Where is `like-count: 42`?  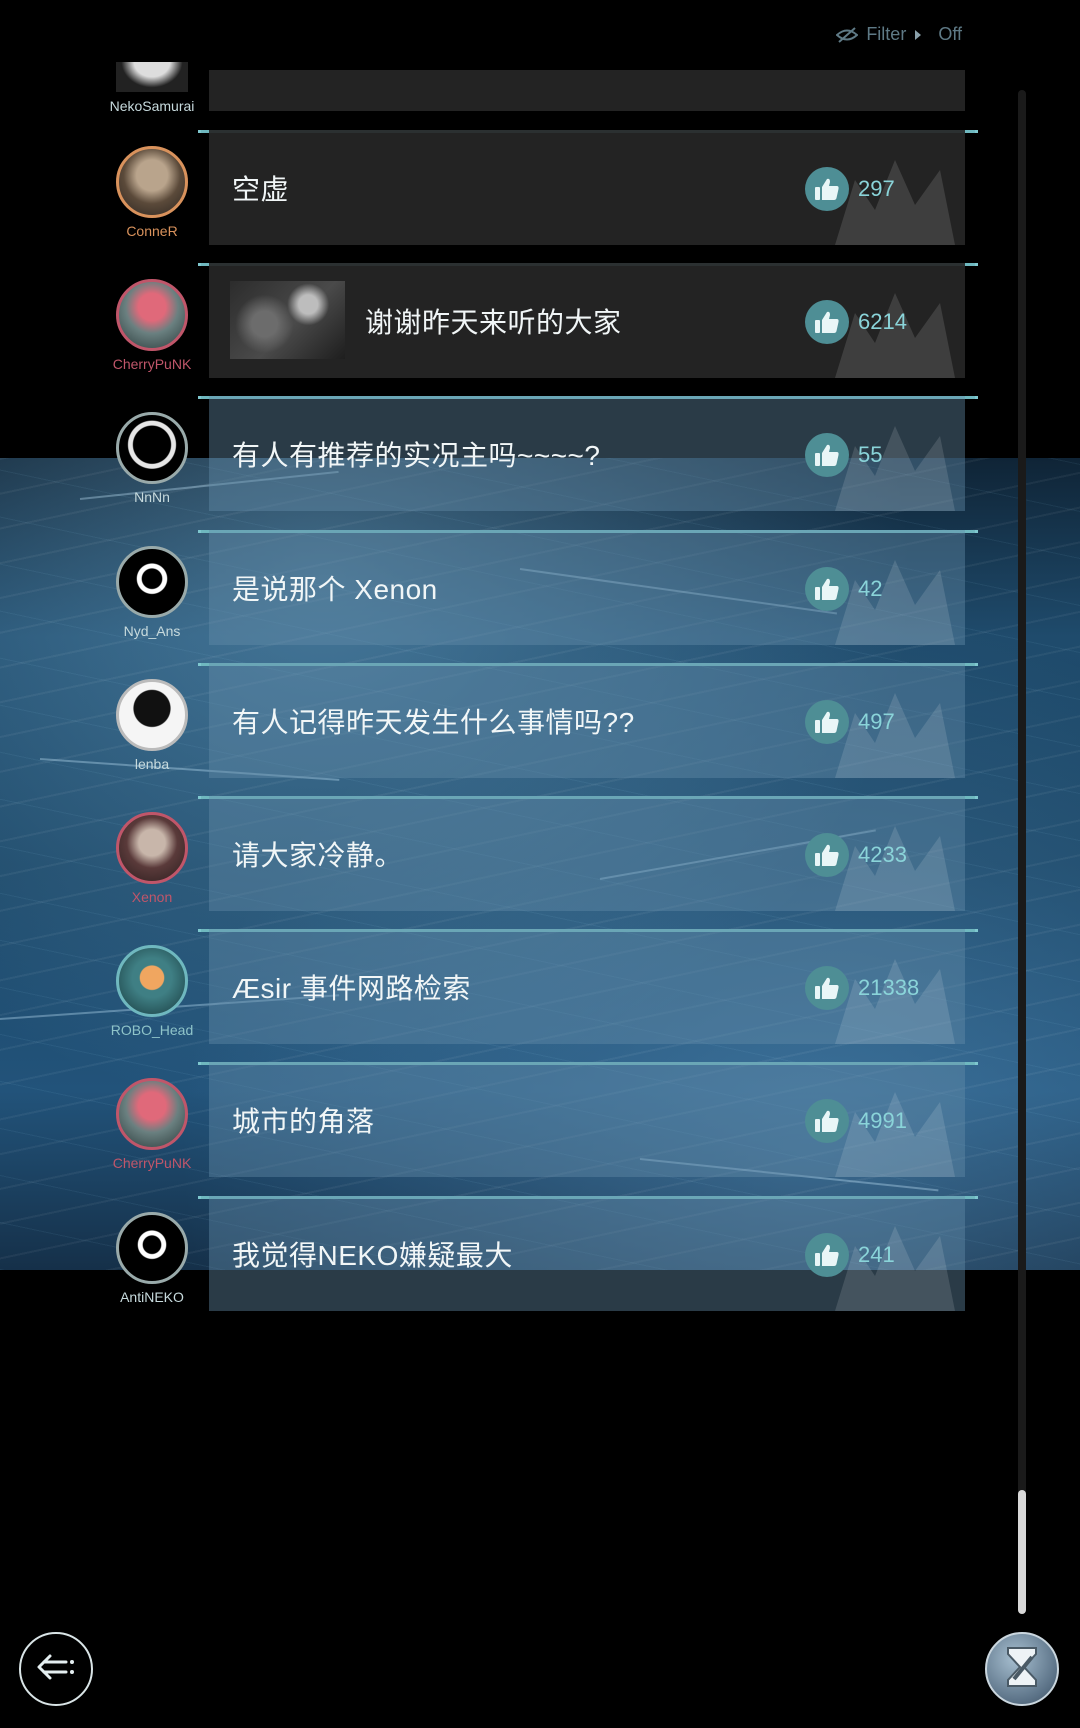
like-count: 42 is located at coordinates (870, 588).